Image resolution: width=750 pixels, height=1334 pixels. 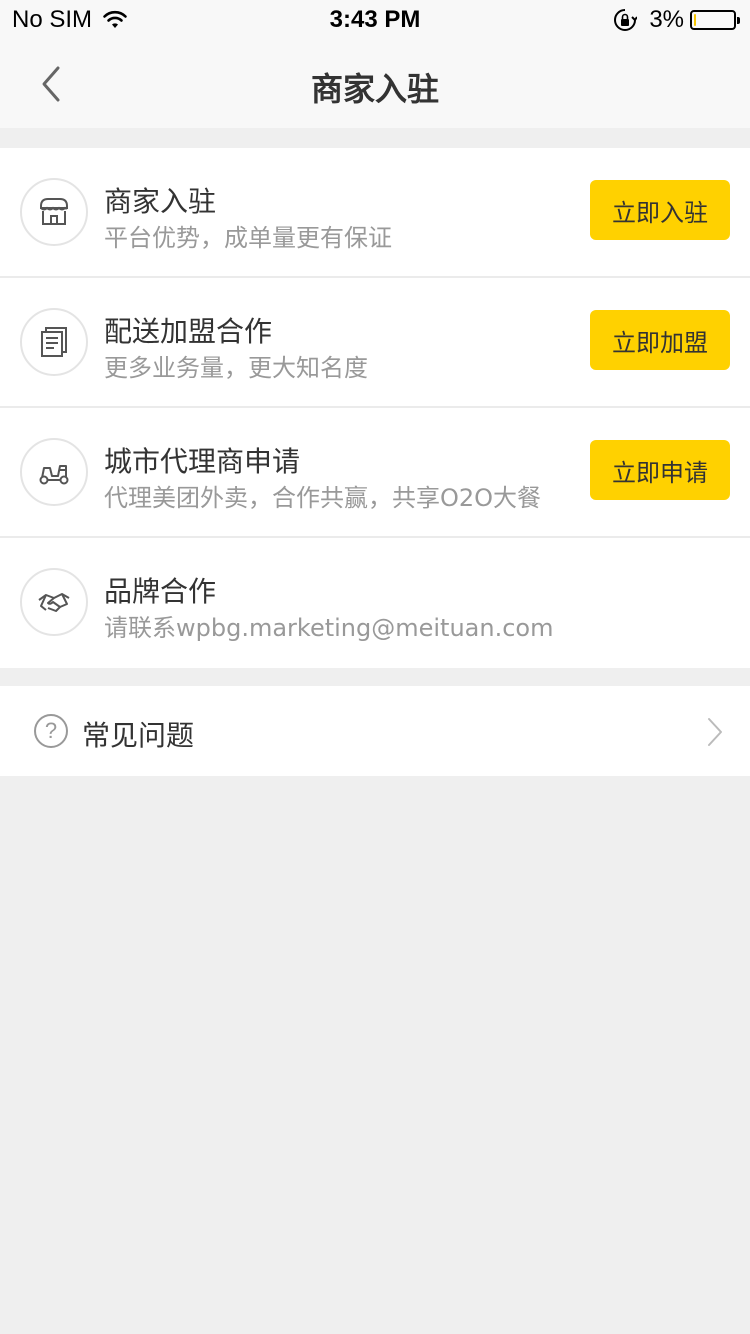 I want to click on brand-contact-email: 请联系wpbg.marketing@meituan.com, so click(x=328, y=625).